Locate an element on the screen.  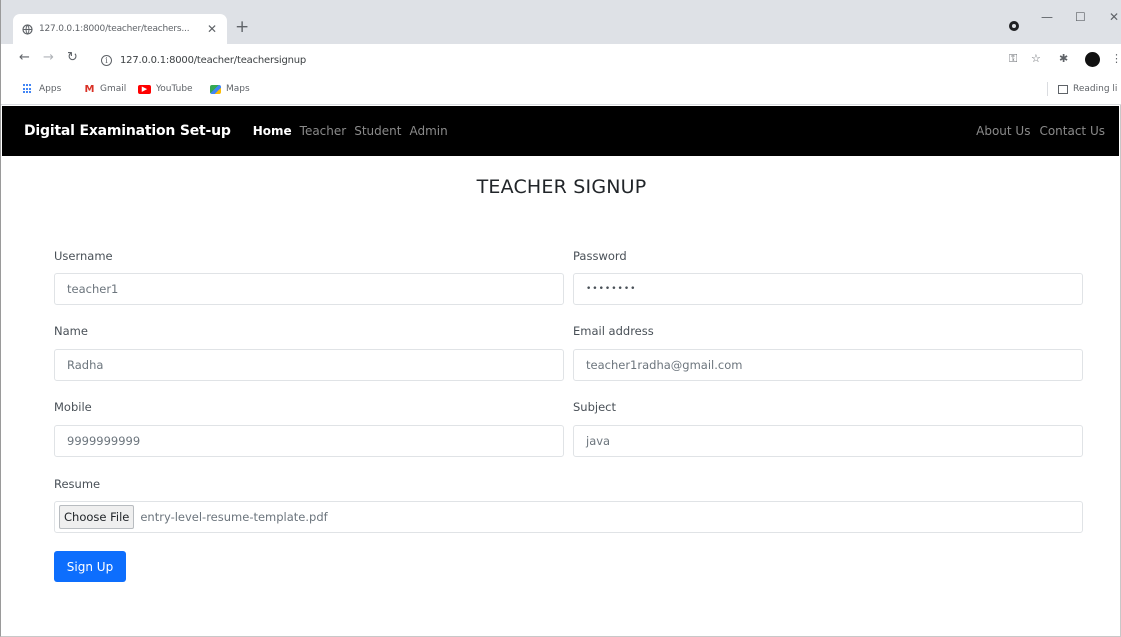
bookmark-gmail: M Gmail is located at coordinates (105, 89).